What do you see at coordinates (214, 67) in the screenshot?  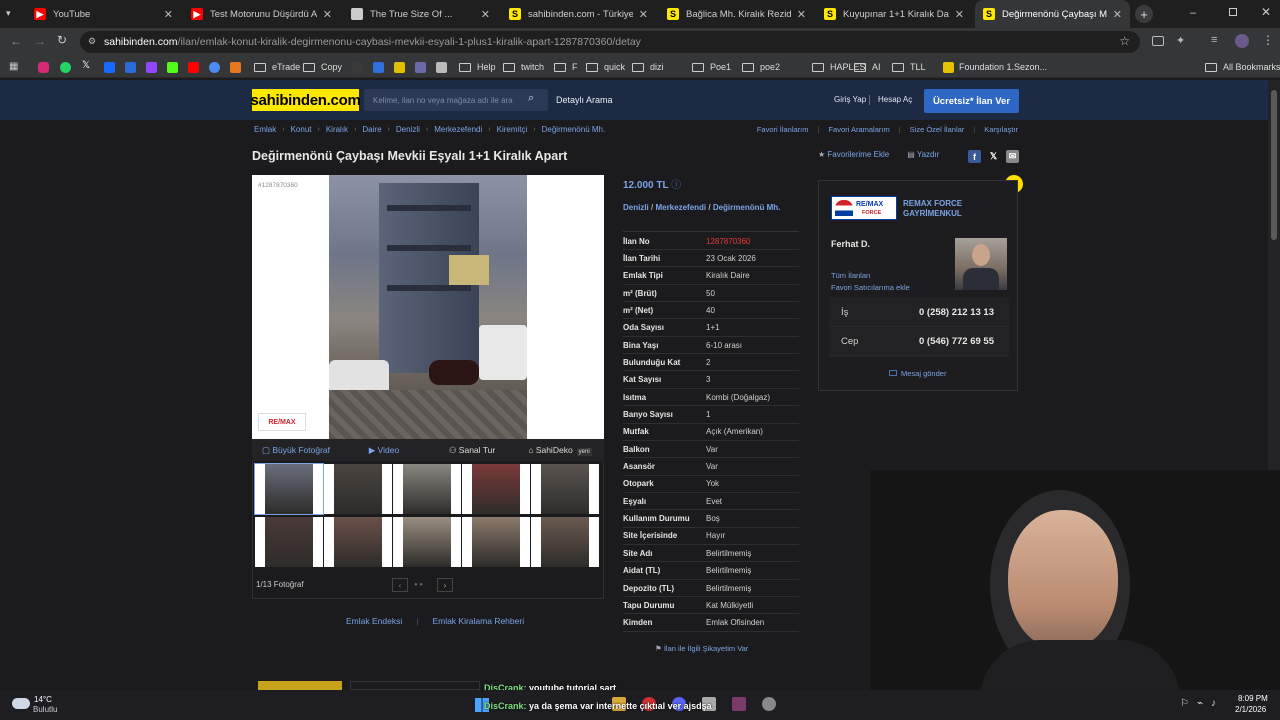 I see `app-icon` at bounding box center [214, 67].